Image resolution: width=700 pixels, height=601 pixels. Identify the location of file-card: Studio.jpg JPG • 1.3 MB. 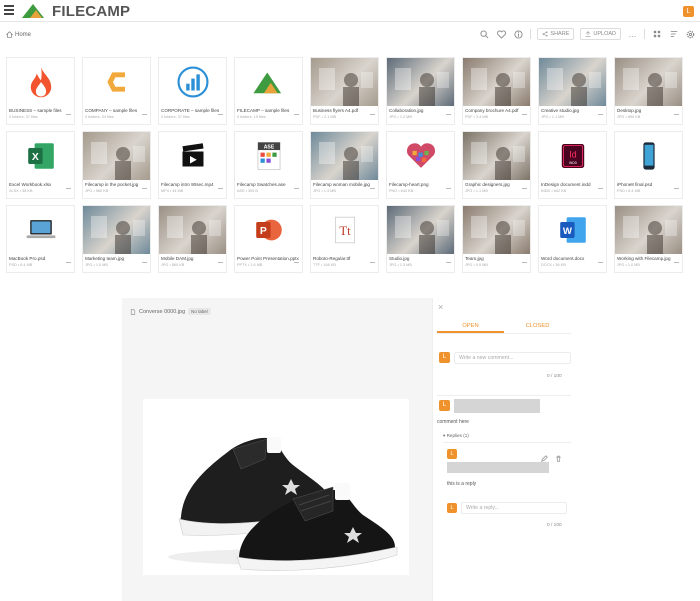
(420, 239).